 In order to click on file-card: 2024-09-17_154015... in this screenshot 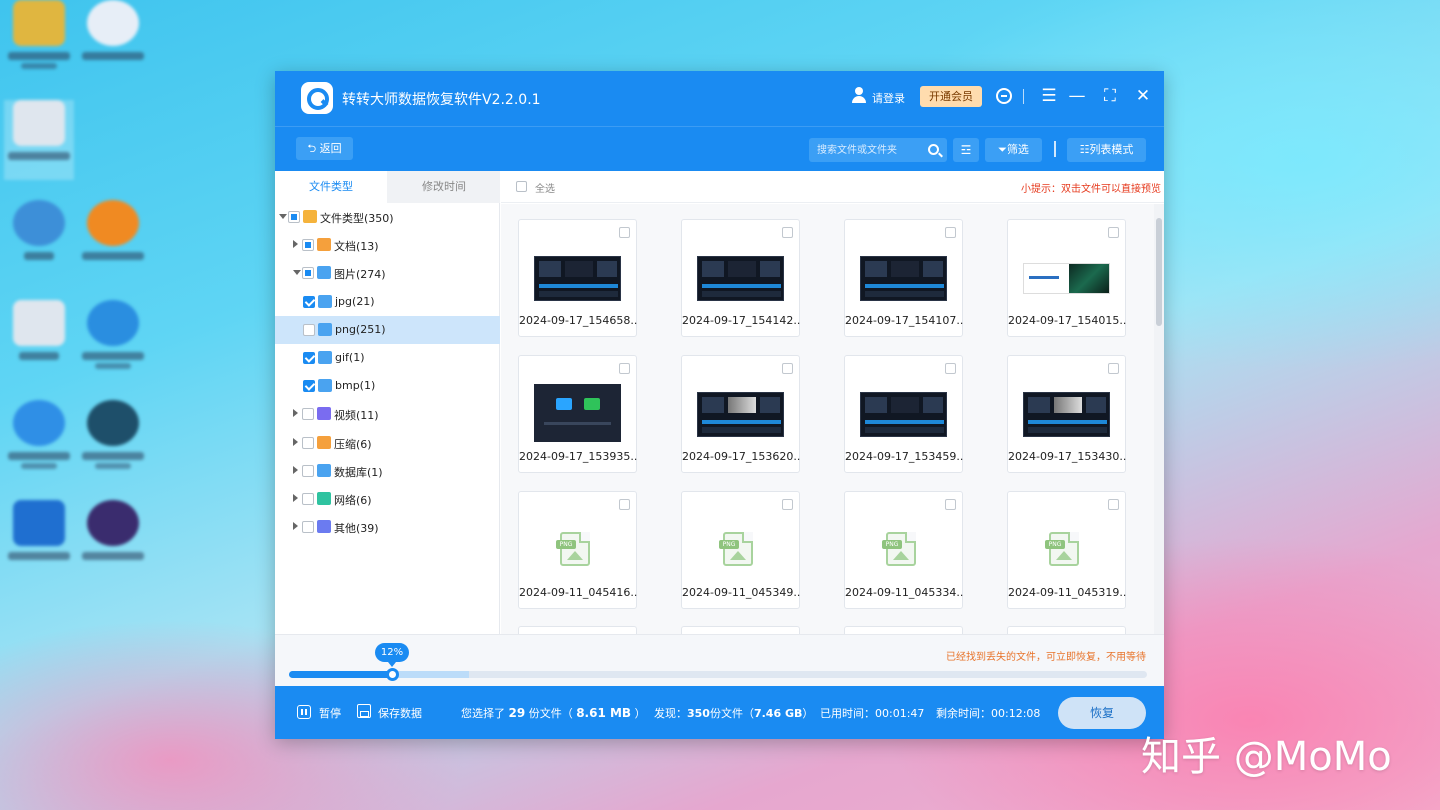, I will do `click(1067, 278)`.